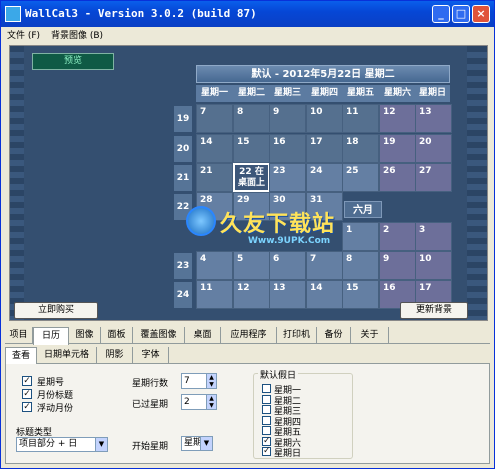  What do you see at coordinates (55, 396) in the screenshot?
I see `checkbox-label: 月份标题` at bounding box center [55, 396].